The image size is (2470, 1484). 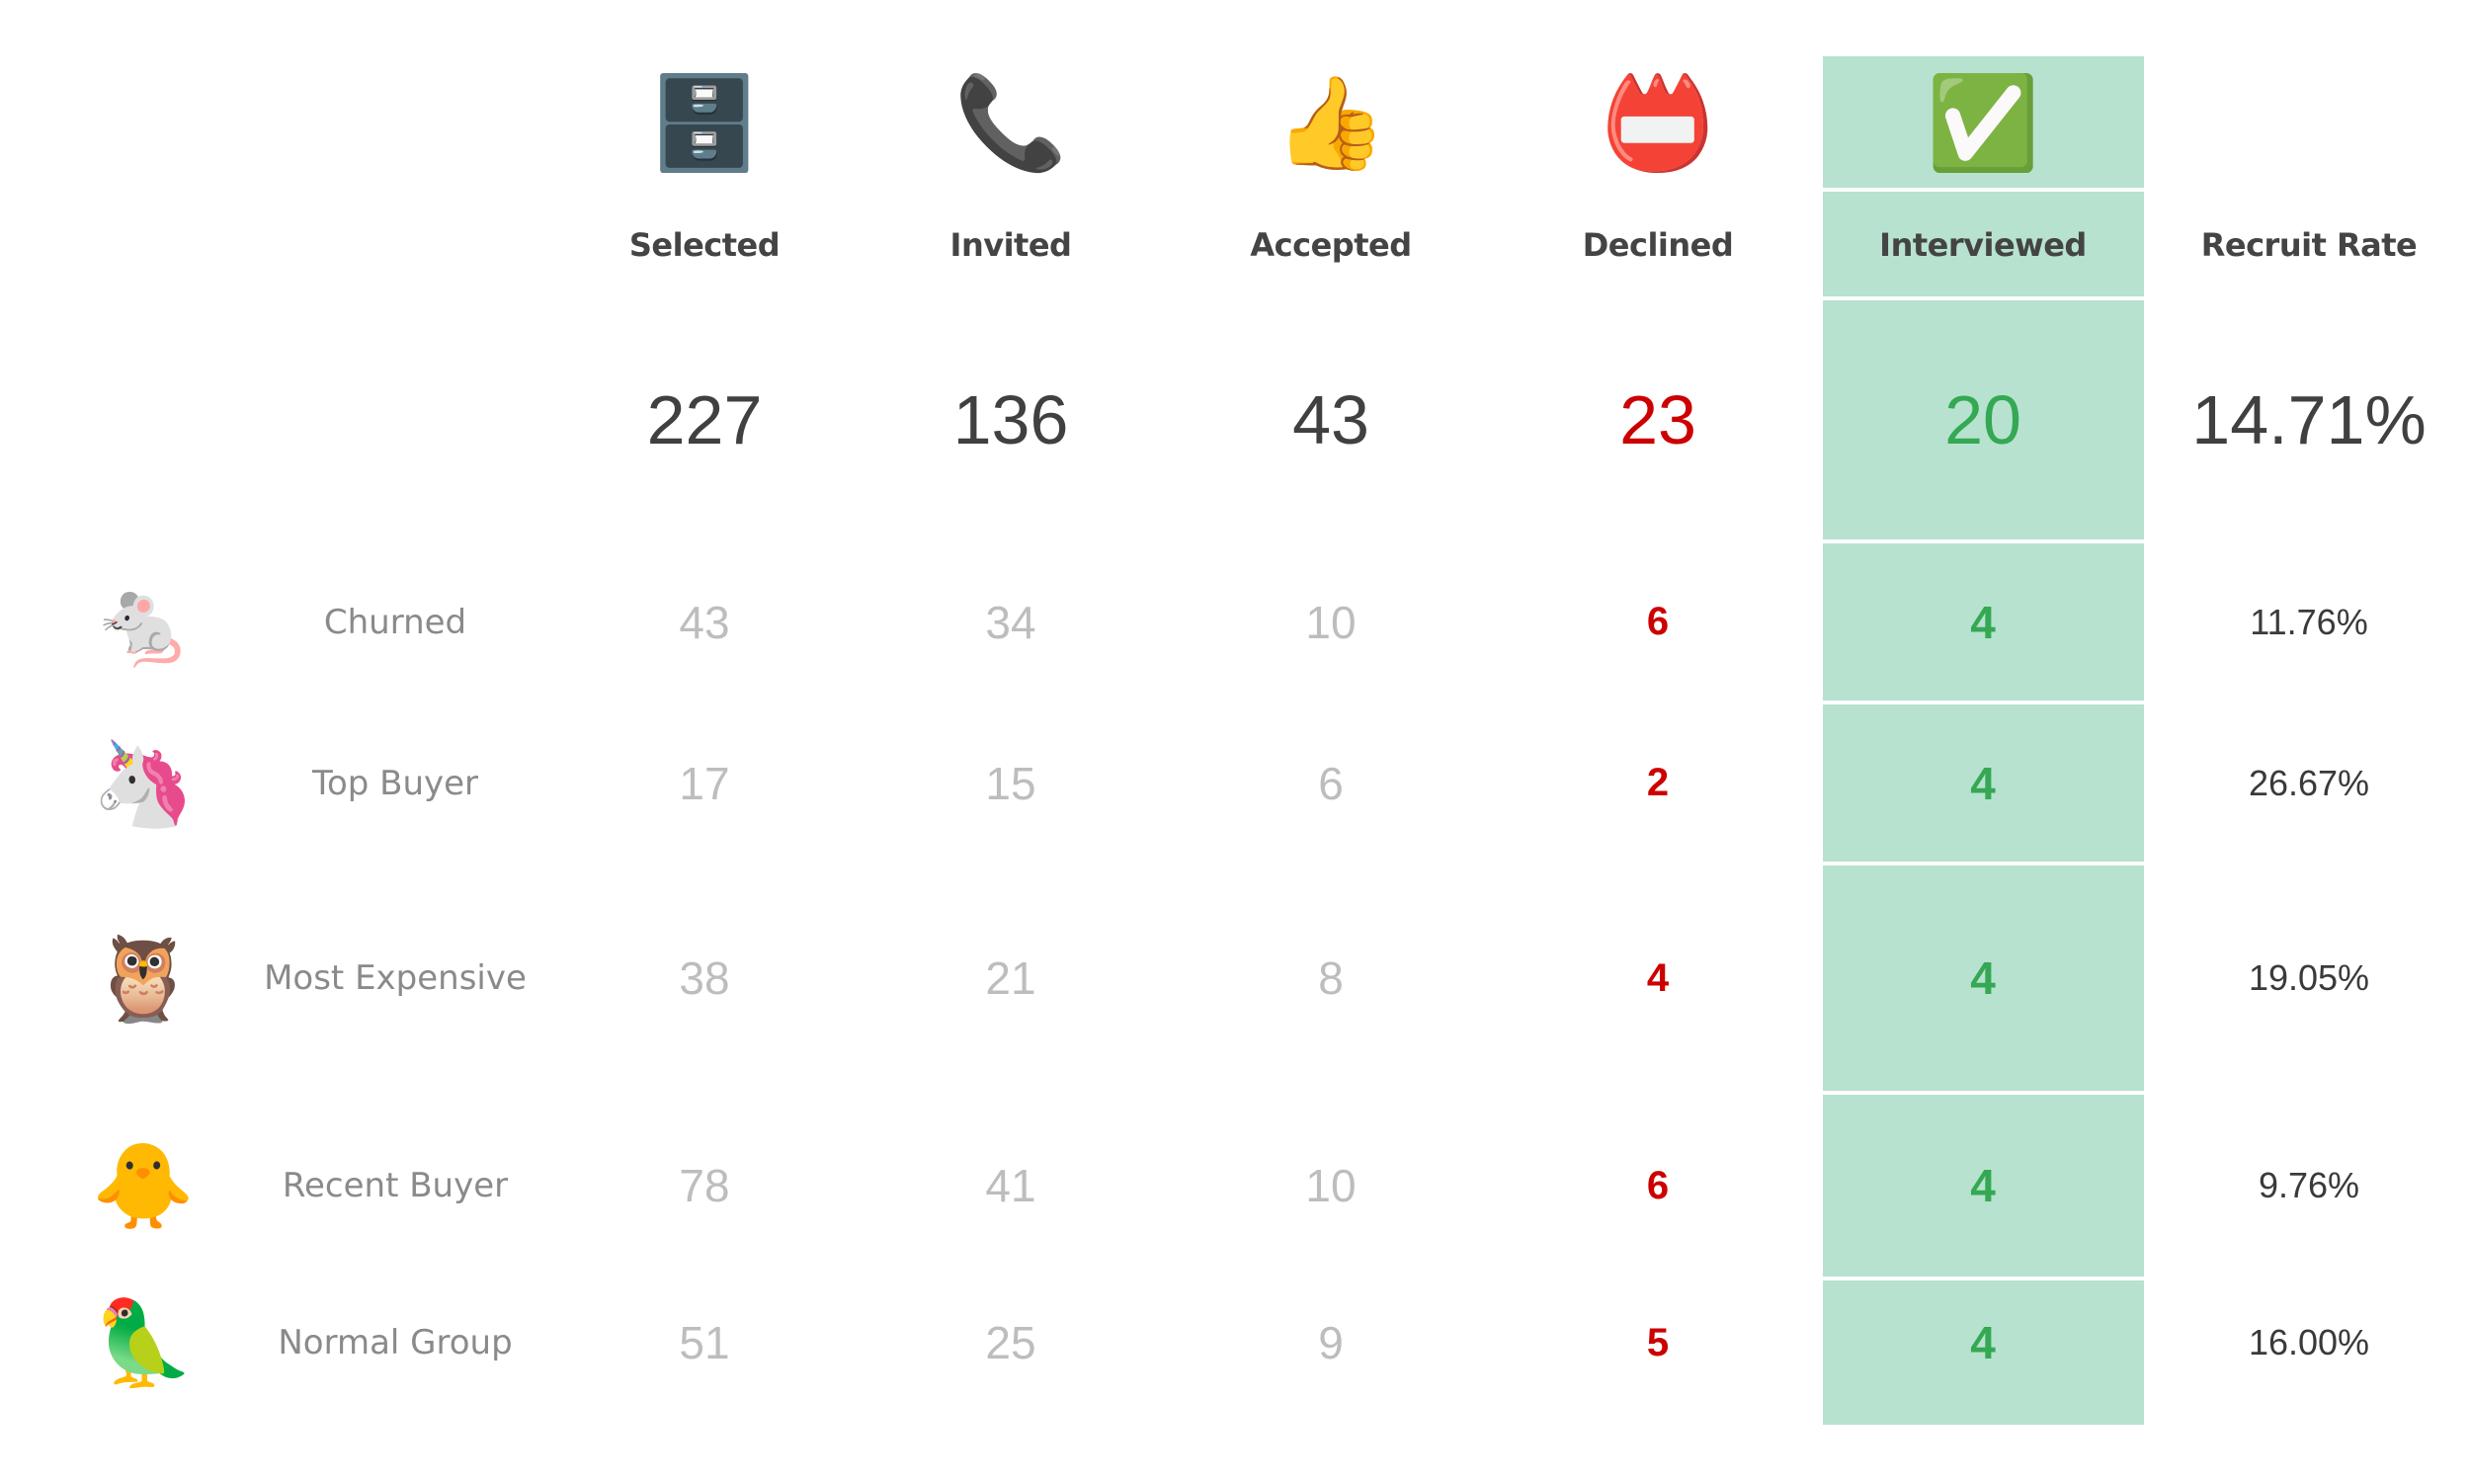 What do you see at coordinates (143, 978) in the screenshot?
I see `owl-icon: 🦉` at bounding box center [143, 978].